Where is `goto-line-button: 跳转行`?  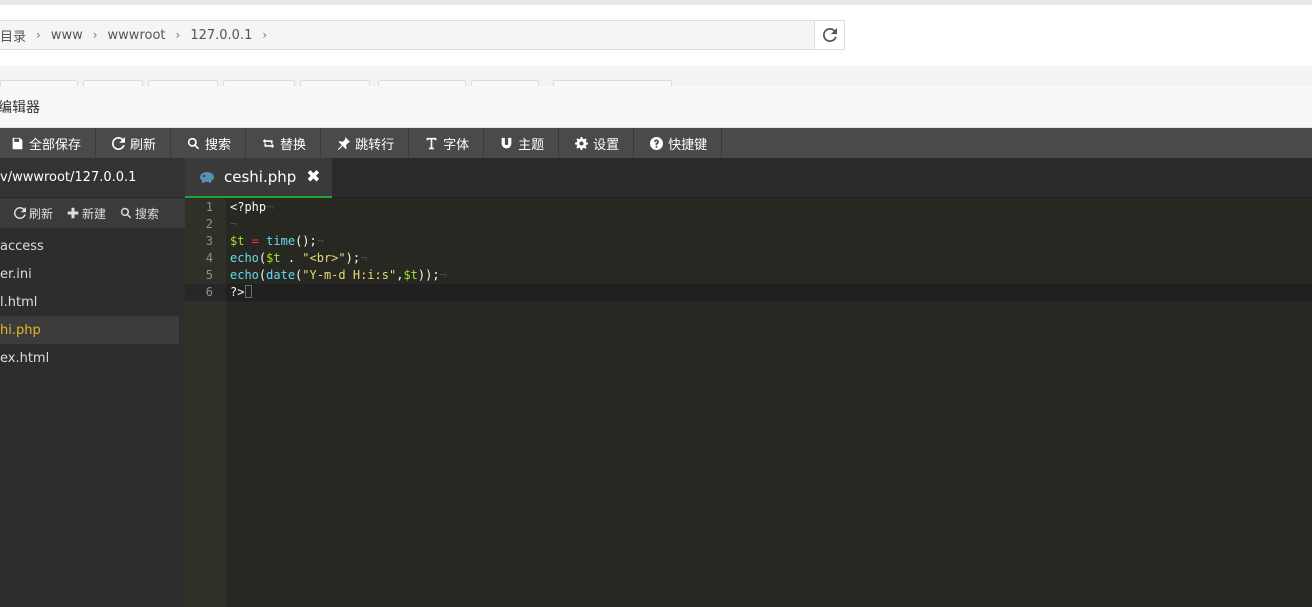 goto-line-button: 跳转行 is located at coordinates (365, 143).